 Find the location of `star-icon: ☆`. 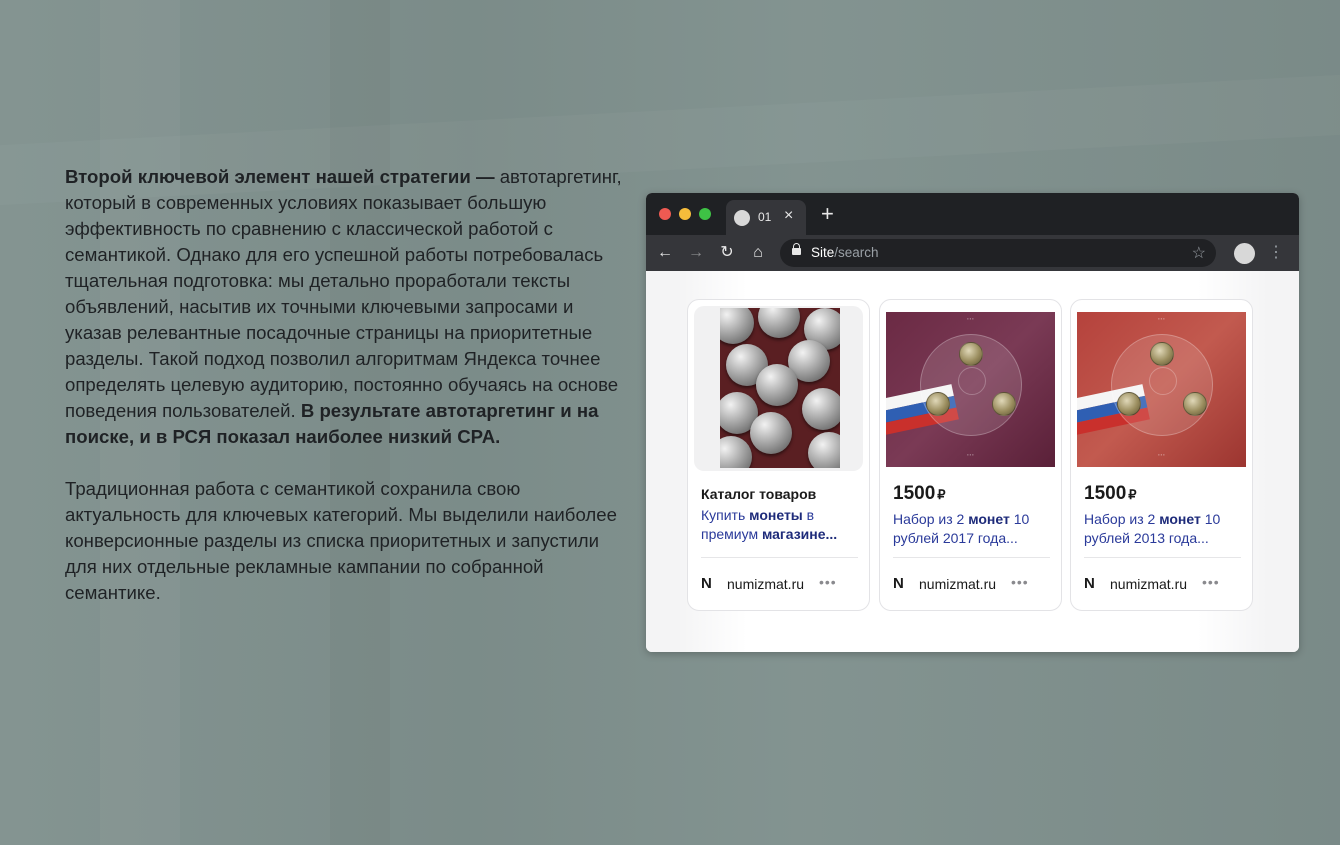

star-icon: ☆ is located at coordinates (1199, 253).